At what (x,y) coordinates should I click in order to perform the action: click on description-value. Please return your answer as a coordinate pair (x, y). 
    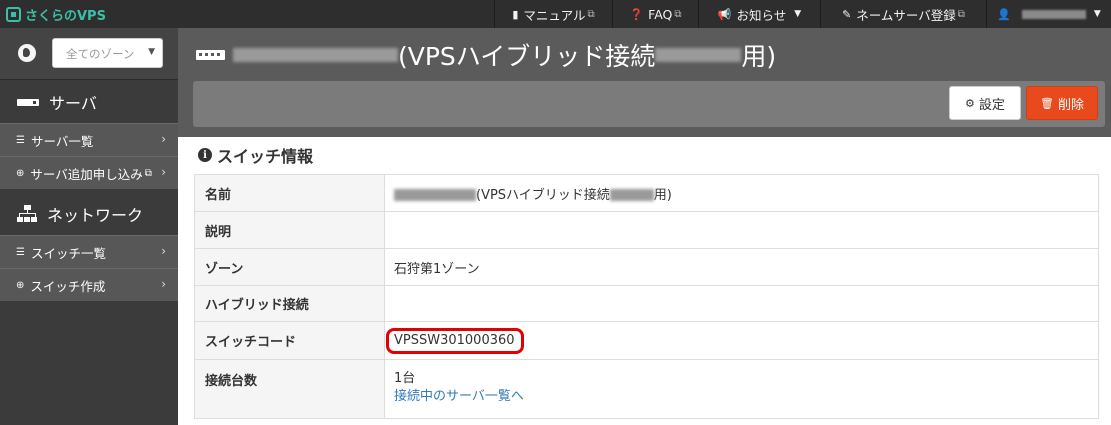
    Looking at the image, I should click on (741, 230).